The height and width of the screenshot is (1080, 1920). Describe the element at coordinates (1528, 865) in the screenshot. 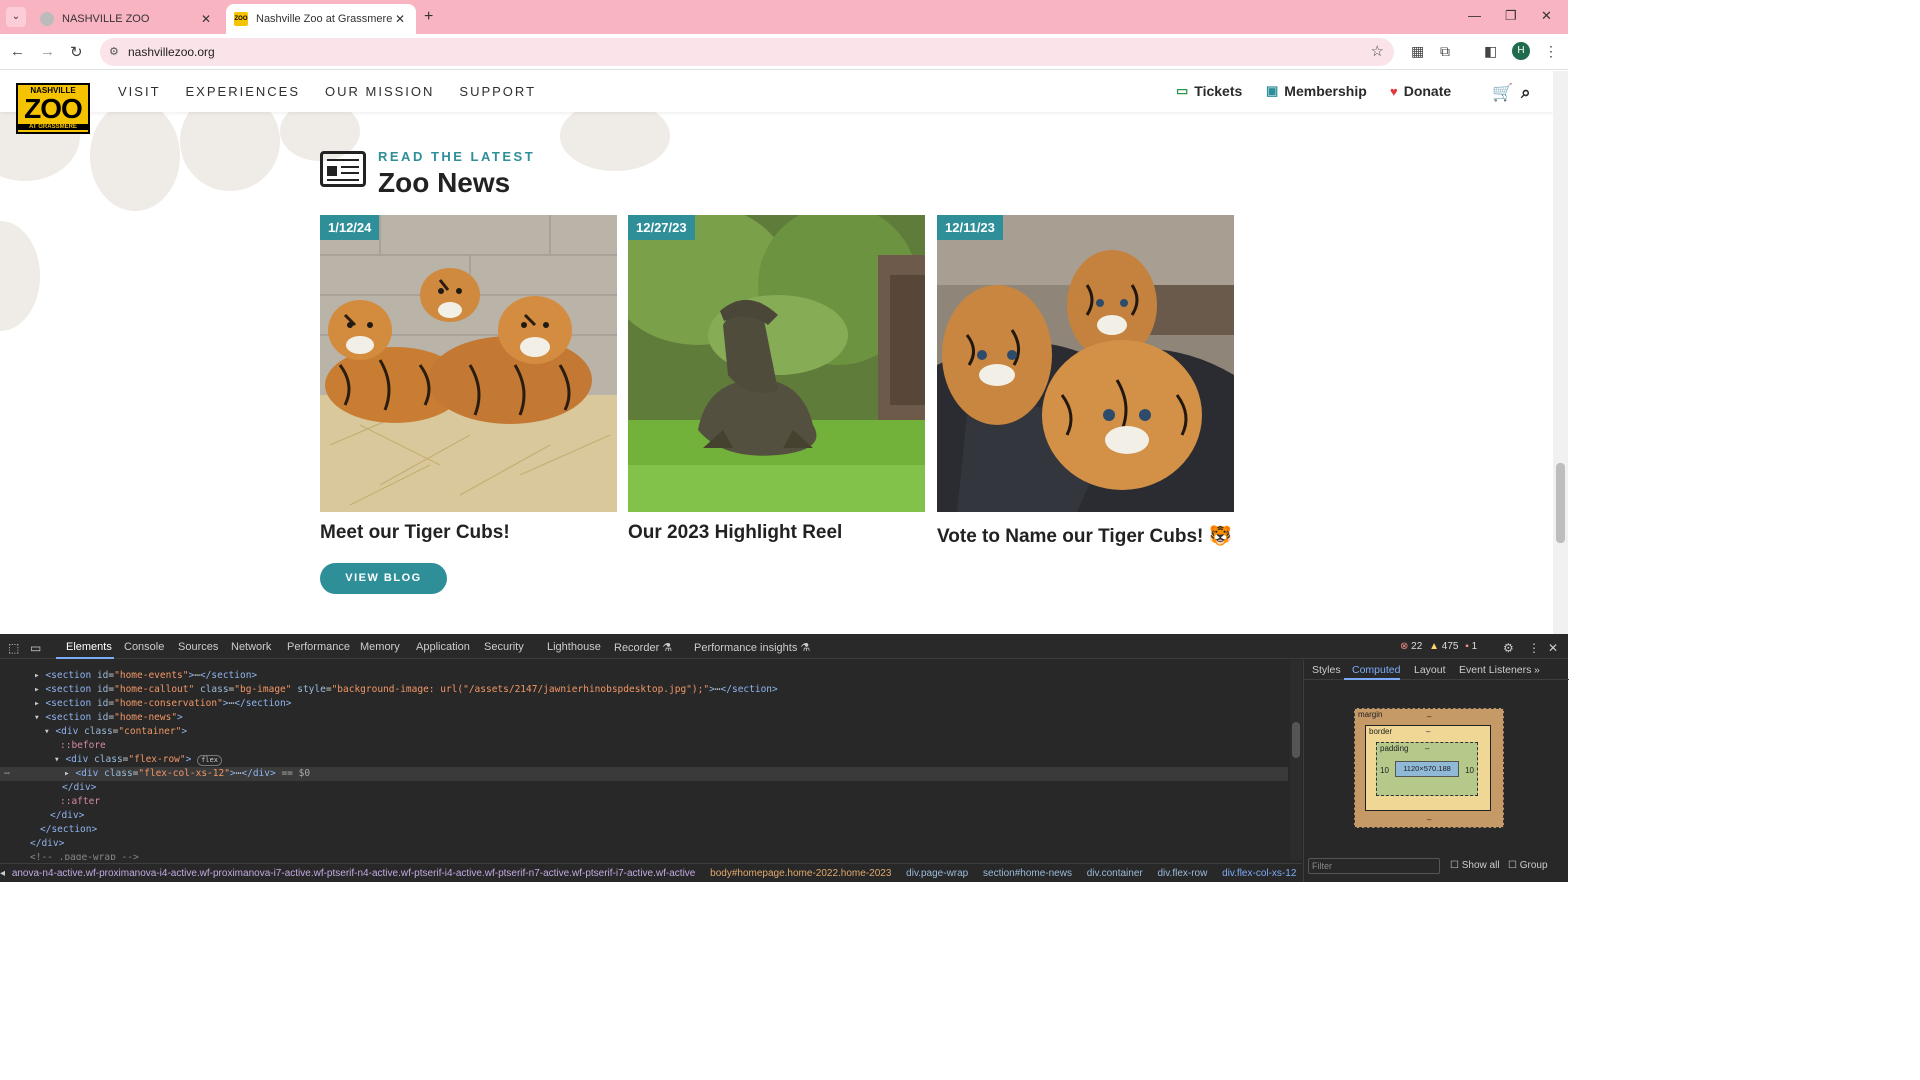

I see `group-checkbox: ☐ Group` at that location.